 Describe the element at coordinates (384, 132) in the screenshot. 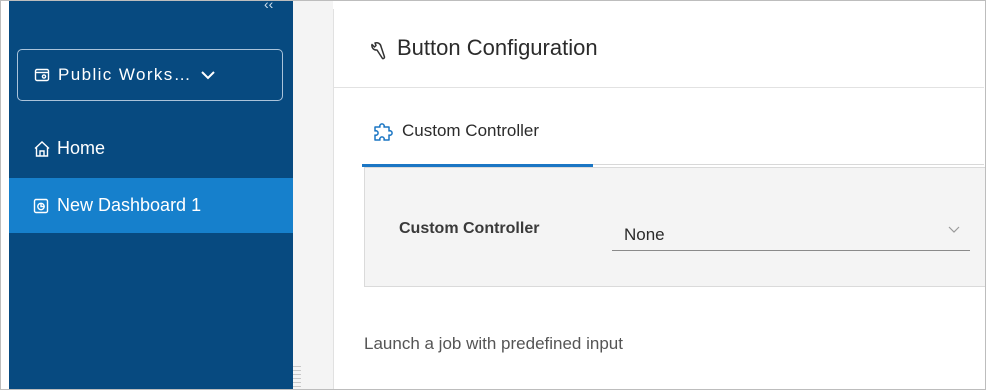

I see `puzzle-icon` at that location.